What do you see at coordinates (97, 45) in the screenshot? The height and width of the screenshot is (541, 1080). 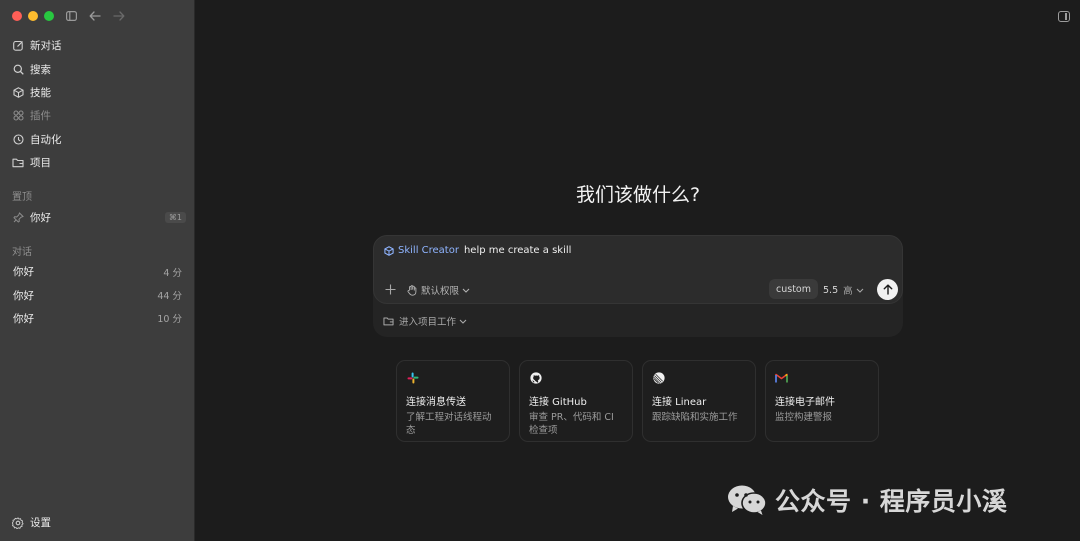 I see `sidebar-item-new-chat: 新对话` at bounding box center [97, 45].